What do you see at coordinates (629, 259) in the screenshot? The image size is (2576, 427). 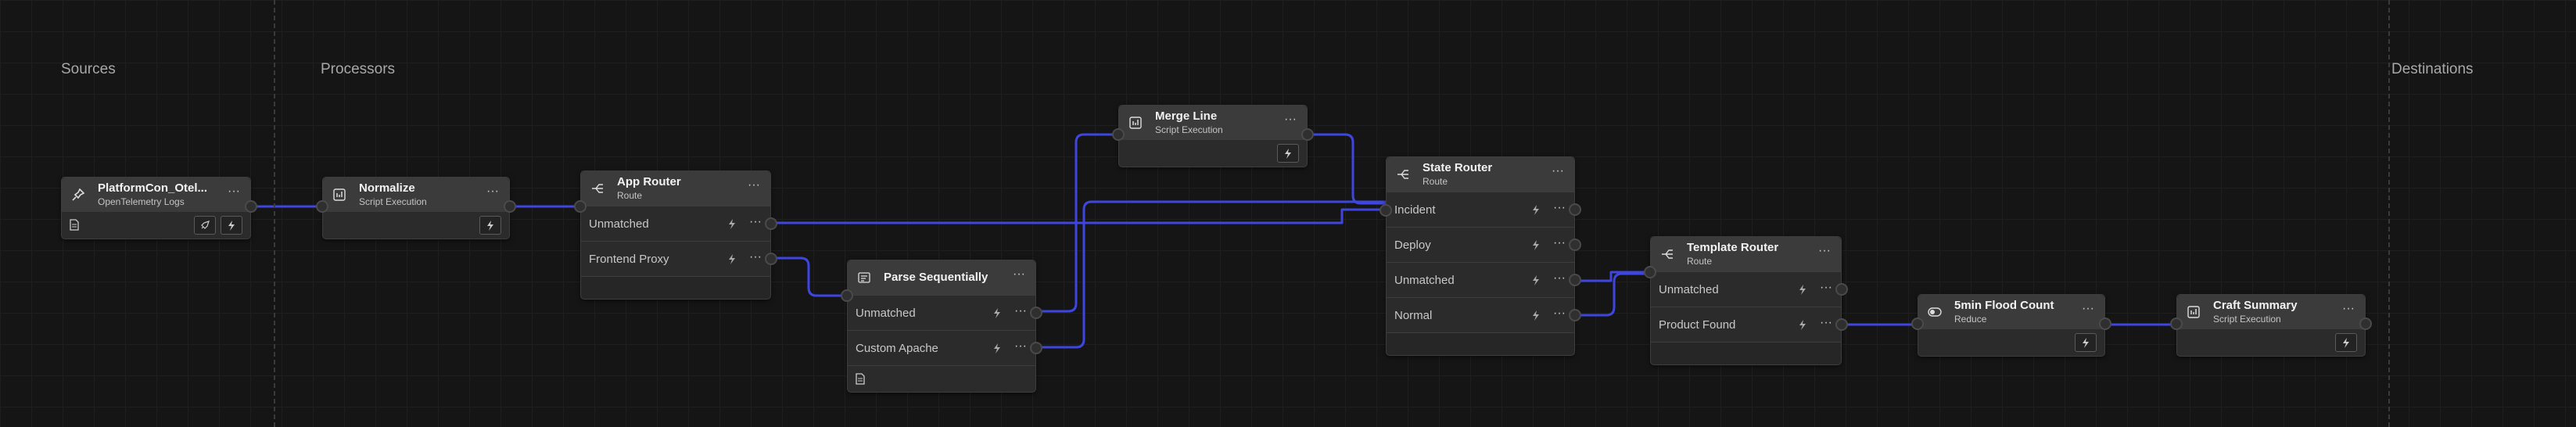 I see `route-label: Frontend Proxy` at bounding box center [629, 259].